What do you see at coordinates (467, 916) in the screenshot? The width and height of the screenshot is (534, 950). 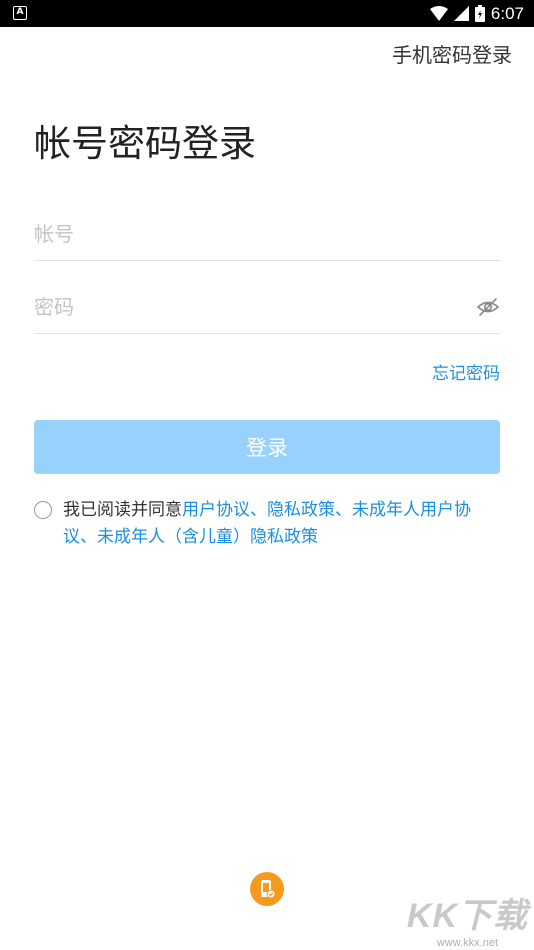 I see `watermark-logo: KK下载` at bounding box center [467, 916].